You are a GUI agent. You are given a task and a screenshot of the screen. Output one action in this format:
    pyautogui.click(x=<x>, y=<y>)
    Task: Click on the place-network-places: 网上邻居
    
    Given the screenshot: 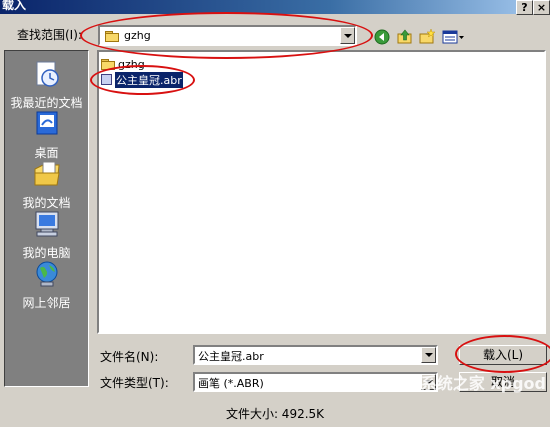 What is the action you would take?
    pyautogui.click(x=46, y=285)
    